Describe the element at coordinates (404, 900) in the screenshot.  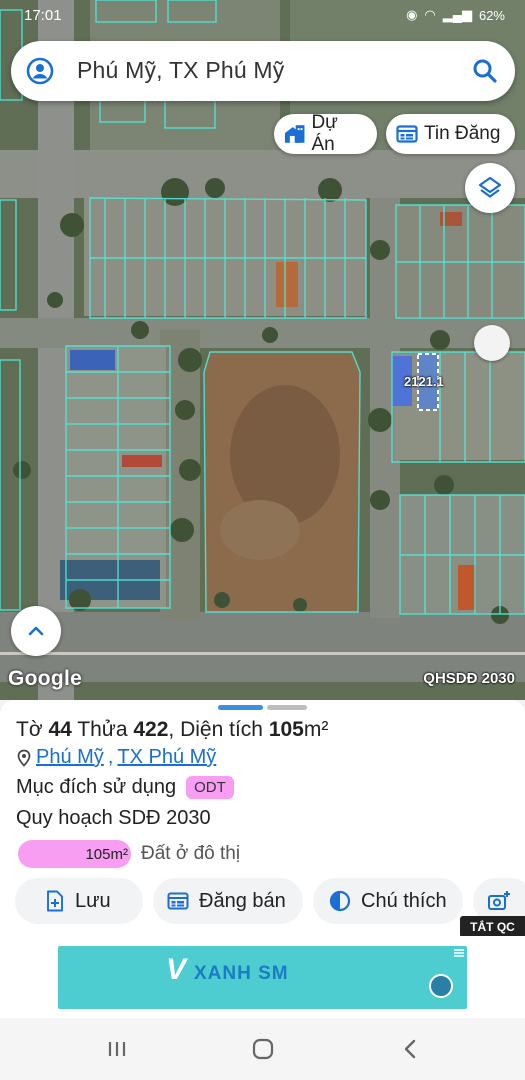
I see `legend-label: Chú thích` at that location.